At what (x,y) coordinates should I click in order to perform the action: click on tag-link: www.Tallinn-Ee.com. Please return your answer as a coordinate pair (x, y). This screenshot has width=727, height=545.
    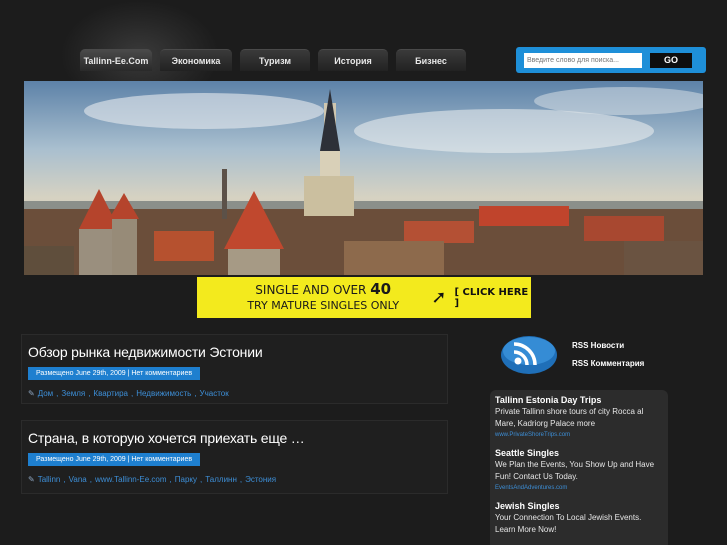
    Looking at the image, I should click on (131, 479).